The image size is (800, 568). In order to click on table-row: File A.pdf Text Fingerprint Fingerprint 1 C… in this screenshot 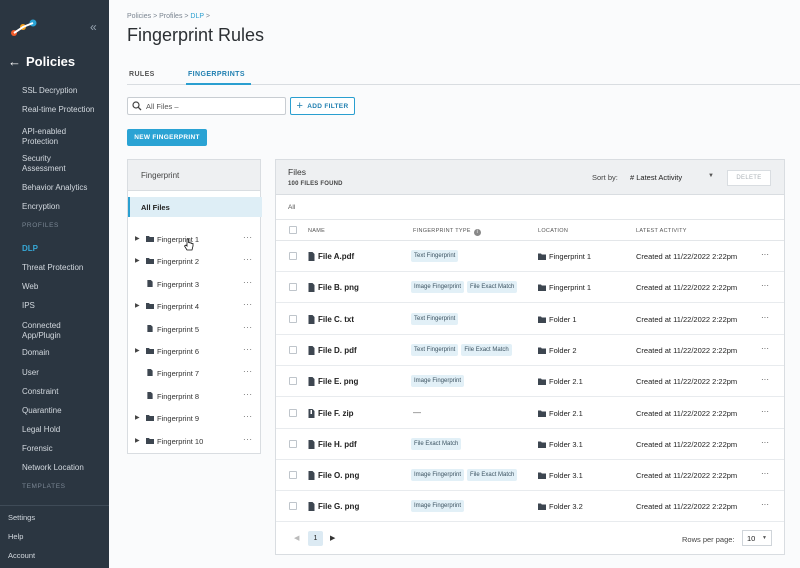, I will do `click(530, 256)`.